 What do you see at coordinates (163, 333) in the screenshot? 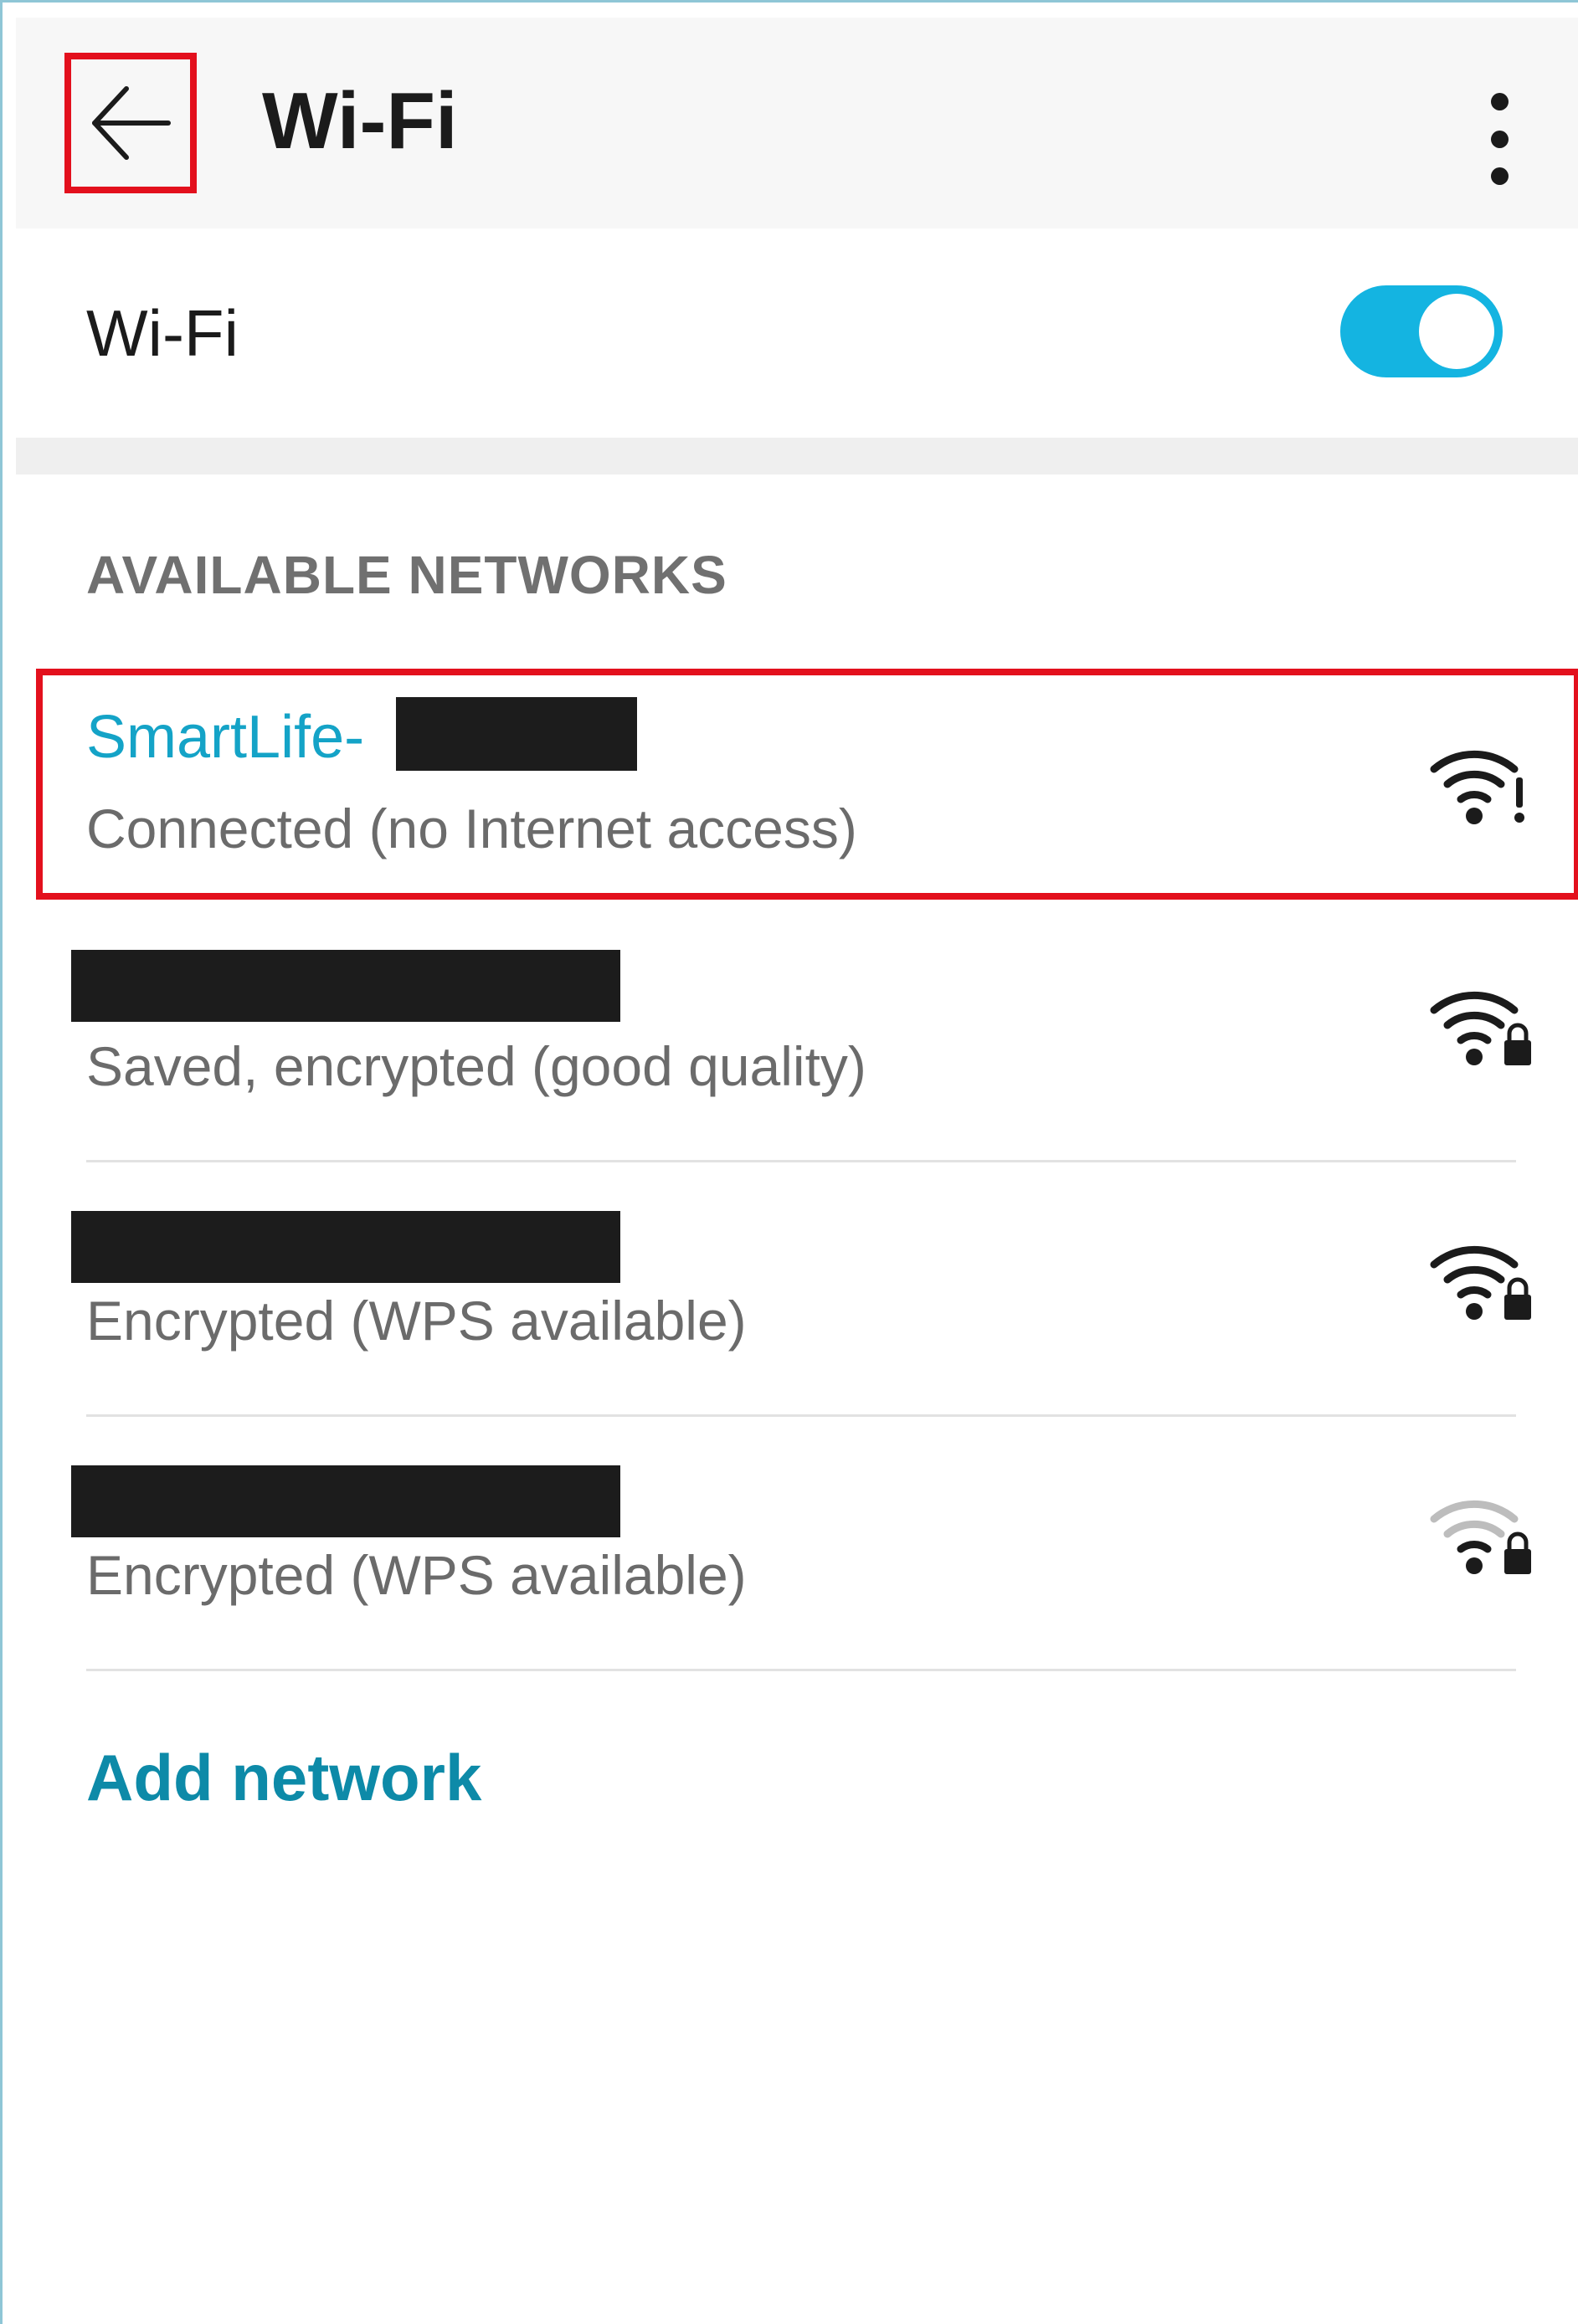
I see `wifi-toggle-label: Wi-Fi` at bounding box center [163, 333].